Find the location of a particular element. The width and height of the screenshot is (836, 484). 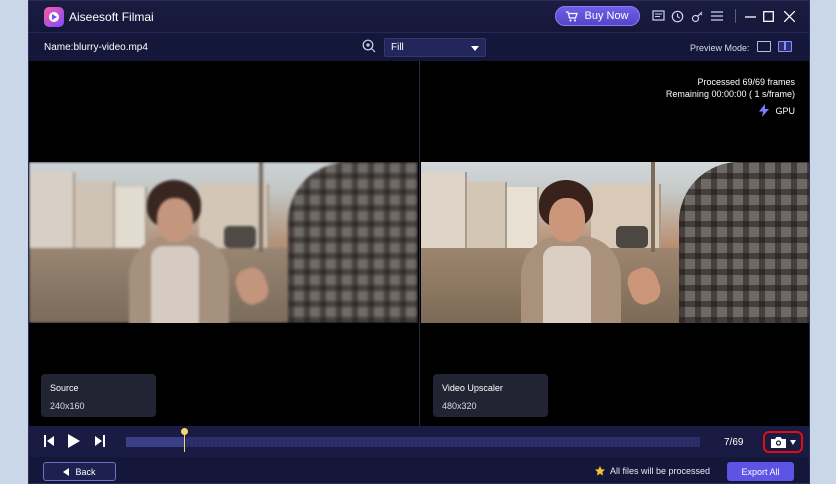

app-logo-icon is located at coordinates (54, 17).